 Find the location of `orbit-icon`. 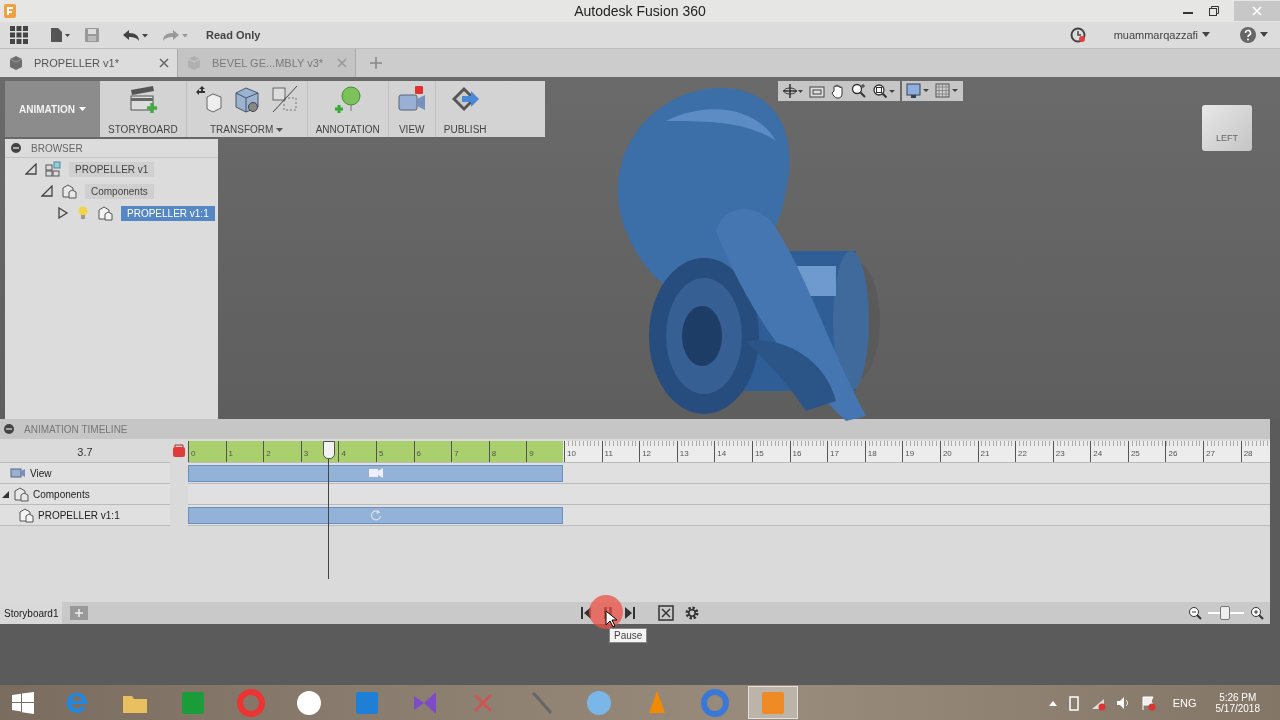

orbit-icon is located at coordinates (793, 91).